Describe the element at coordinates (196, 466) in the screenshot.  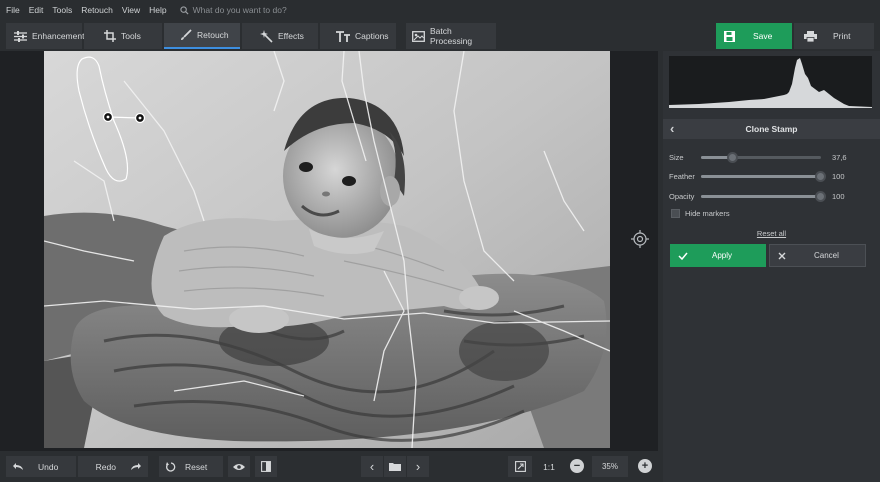
I see `reset-label: Reset` at that location.